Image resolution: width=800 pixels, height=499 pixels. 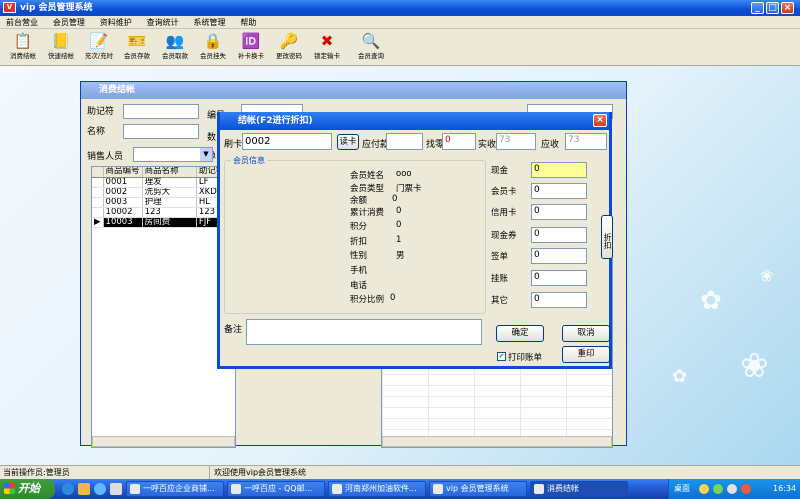 What do you see at coordinates (69, 22) in the screenshot?
I see `menu-member-manage: 会员管理` at bounding box center [69, 22].